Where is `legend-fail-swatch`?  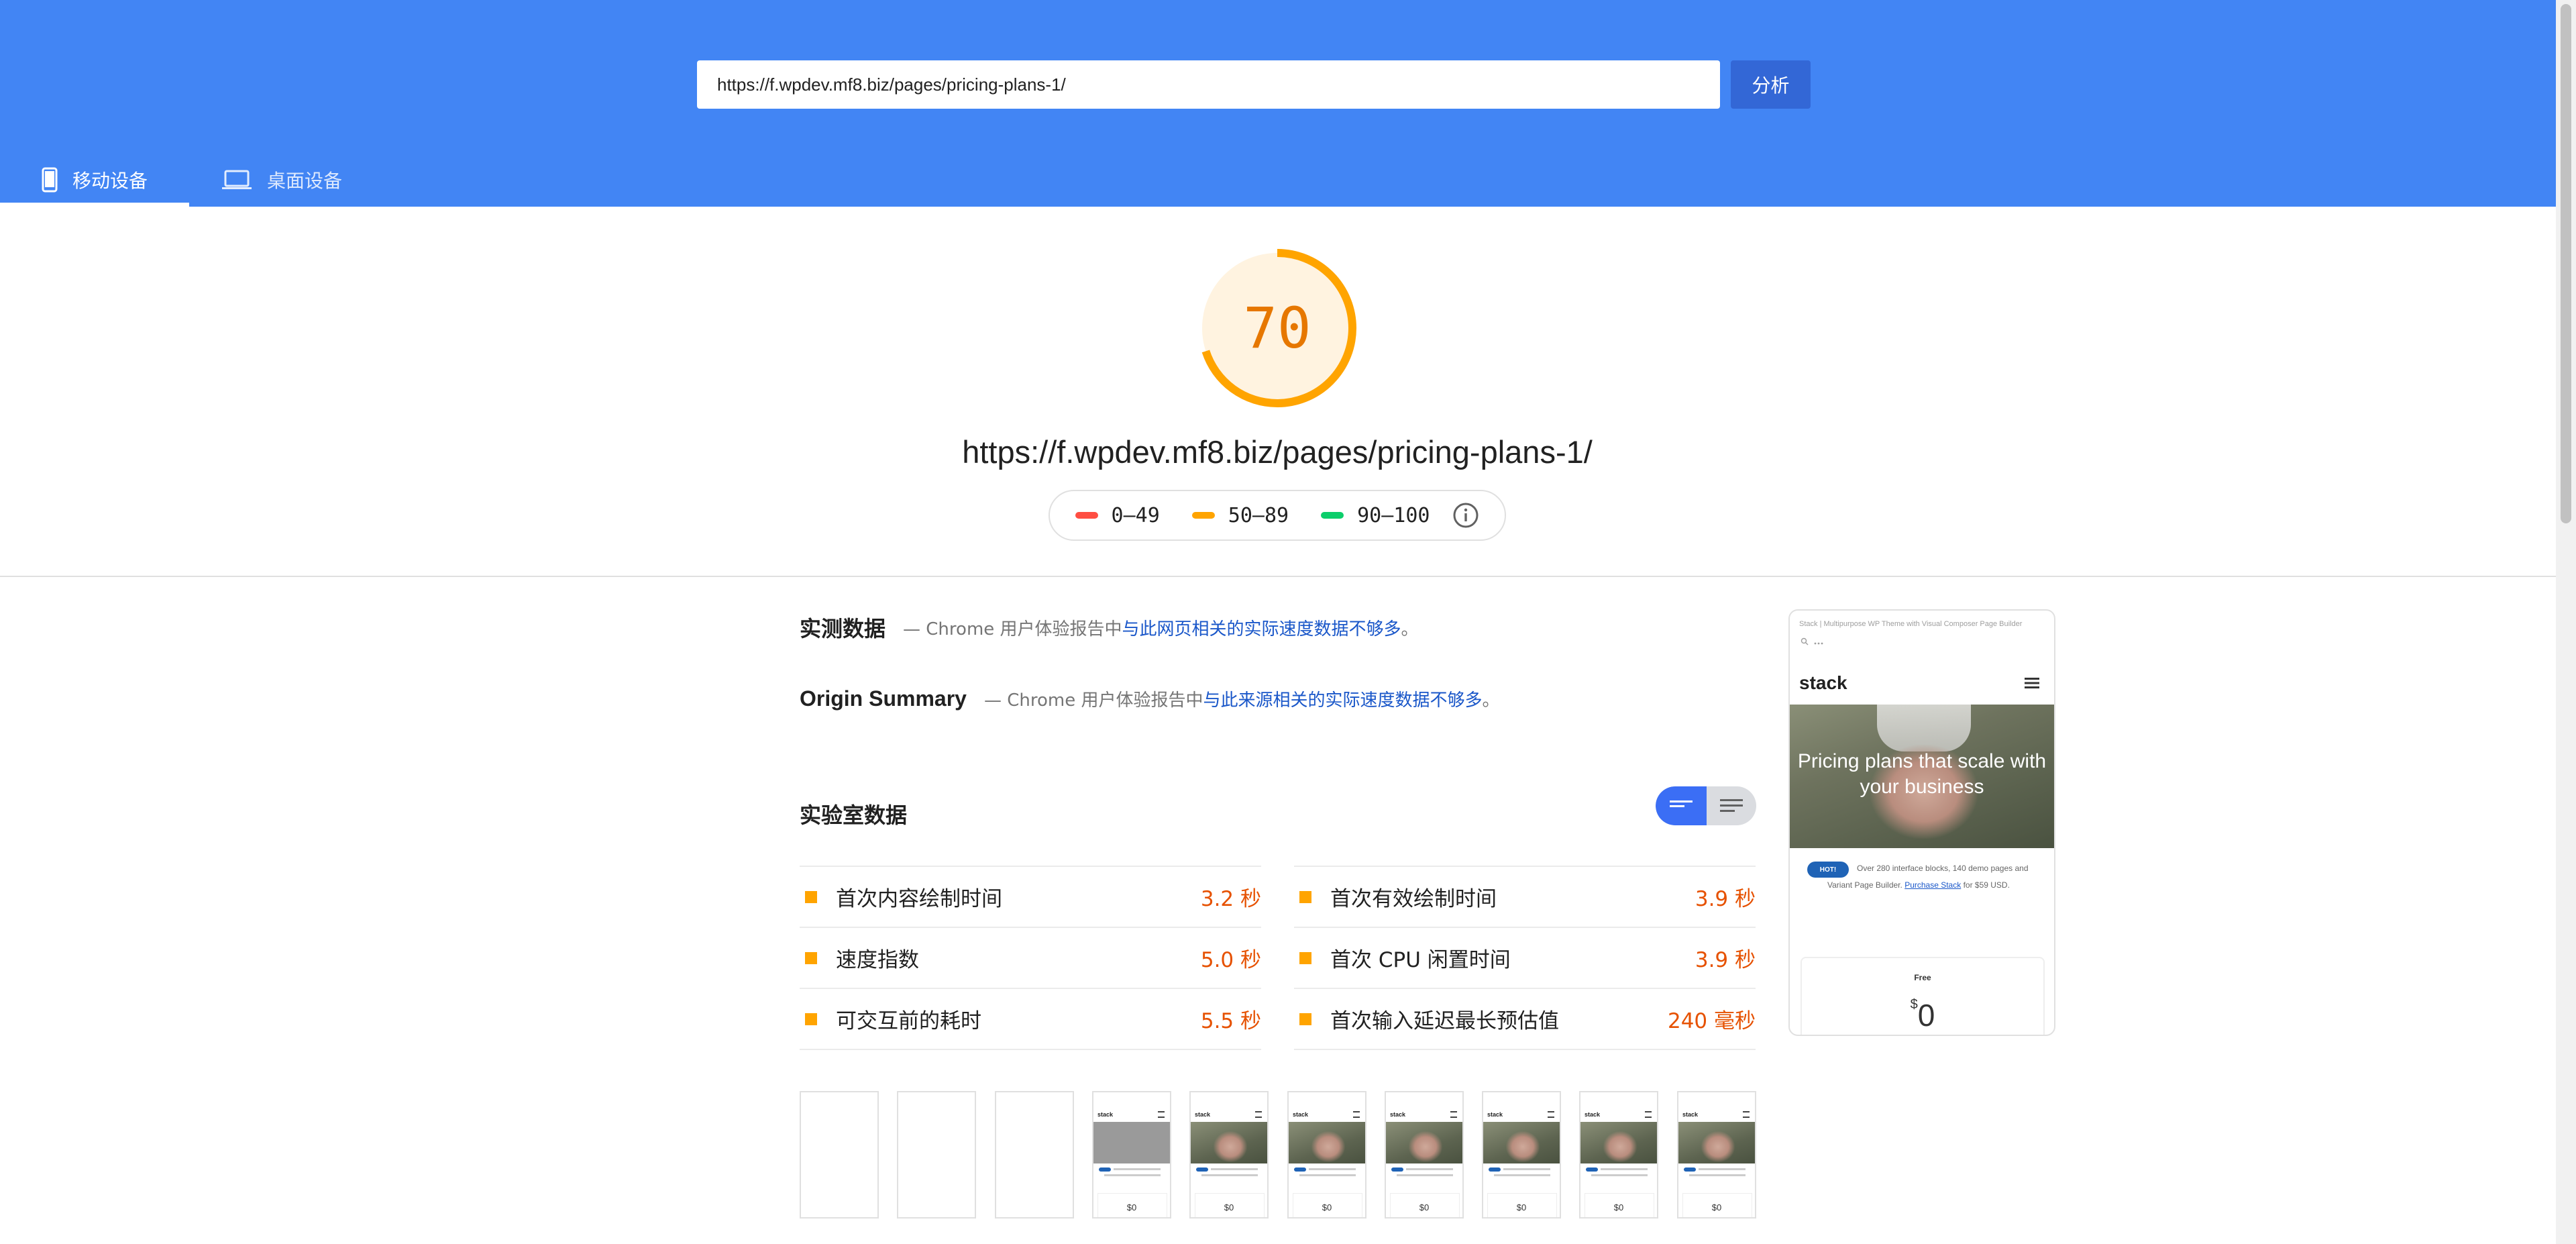 legend-fail-swatch is located at coordinates (1086, 515).